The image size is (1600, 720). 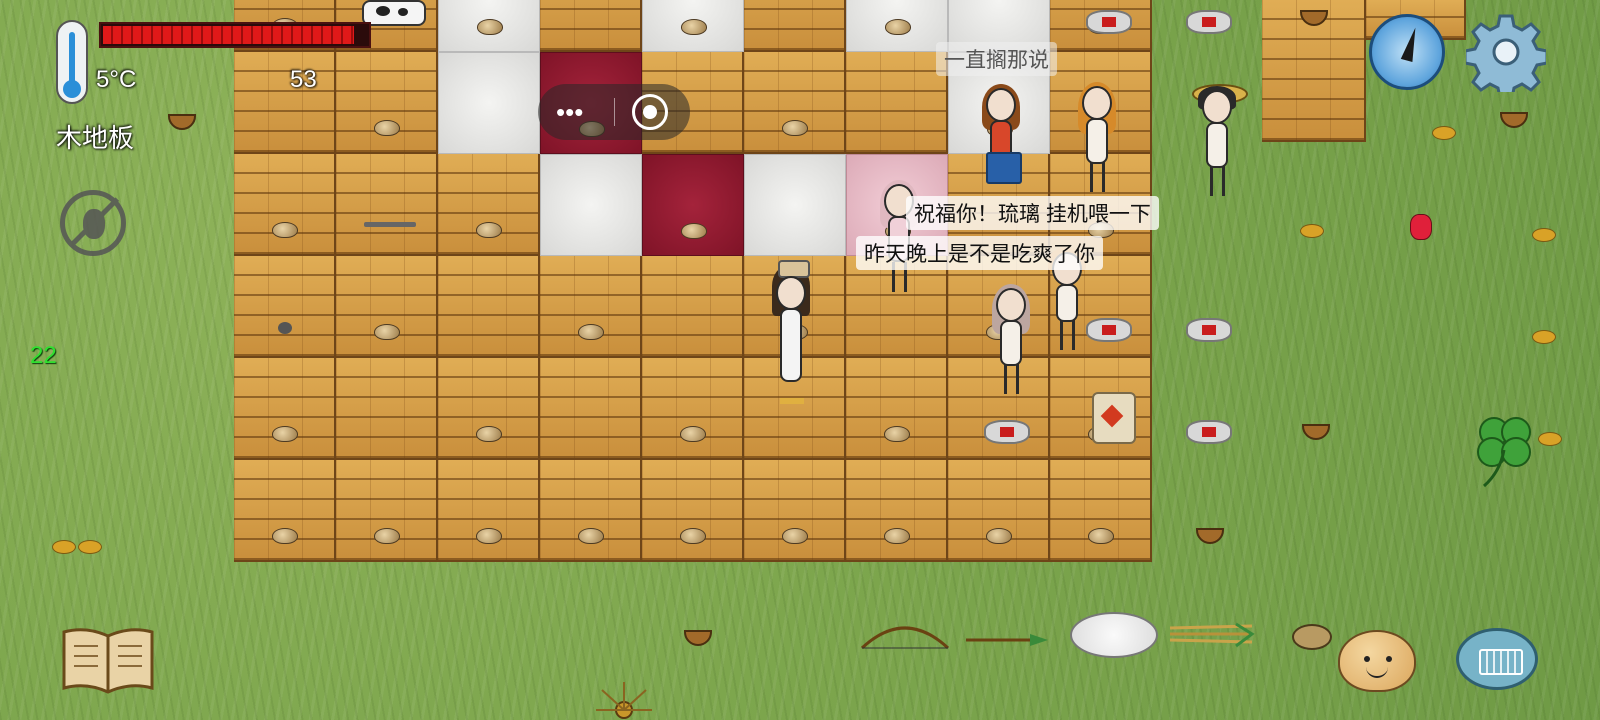 I want to click on grain-sack-item, so click(x=1114, y=418).